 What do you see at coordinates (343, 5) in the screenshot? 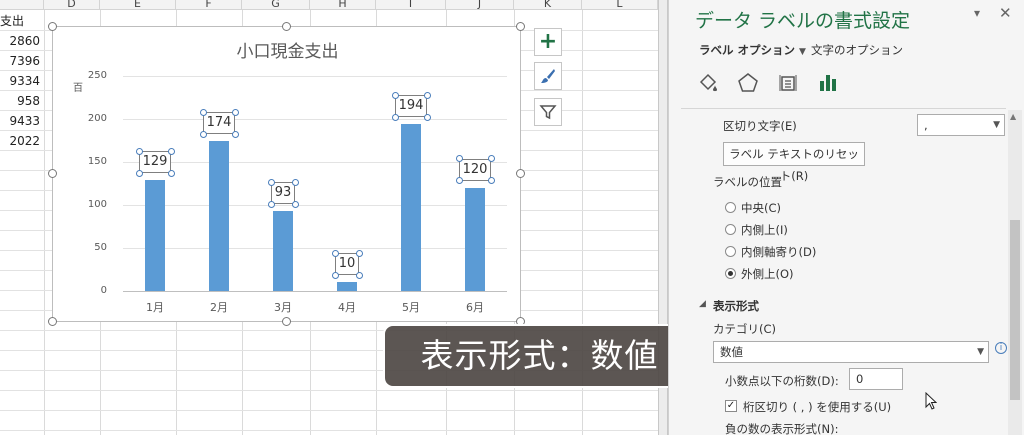
I see `column-header-h: H` at bounding box center [343, 5].